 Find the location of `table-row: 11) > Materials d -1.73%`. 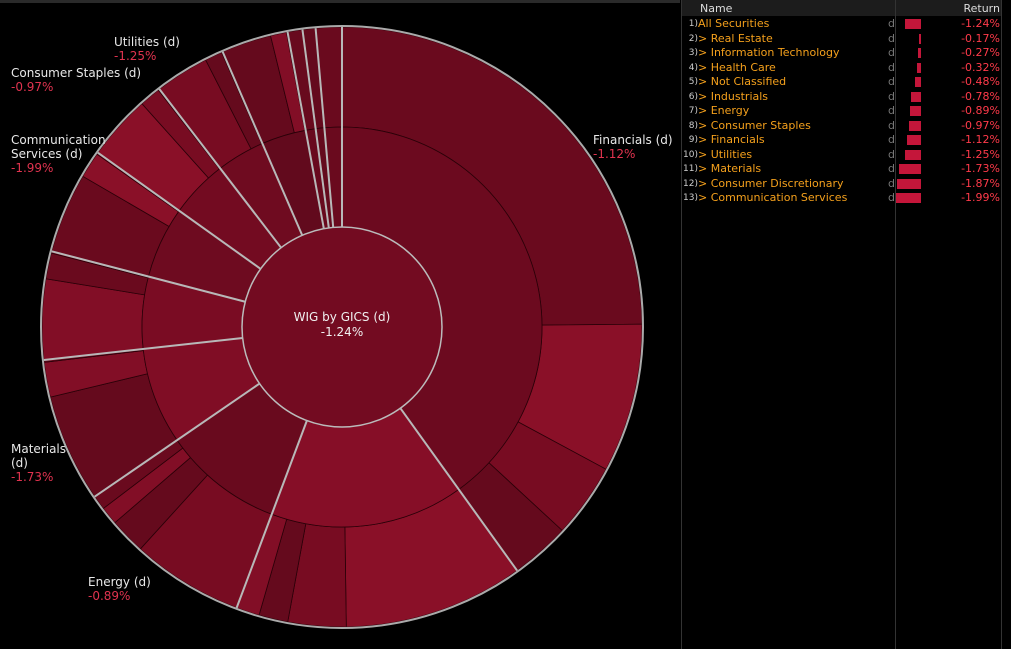

table-row: 11) > Materials d -1.73% is located at coordinates (842, 169).